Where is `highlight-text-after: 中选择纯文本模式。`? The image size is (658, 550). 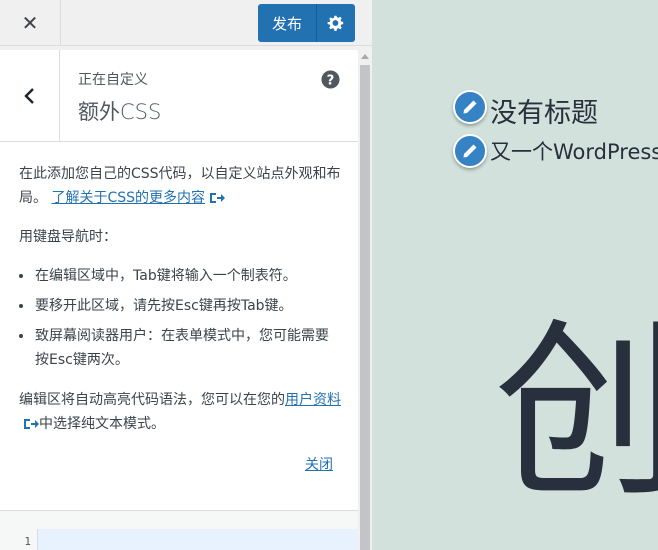 highlight-text-after: 中选择纯文本模式。 is located at coordinates (102, 424).